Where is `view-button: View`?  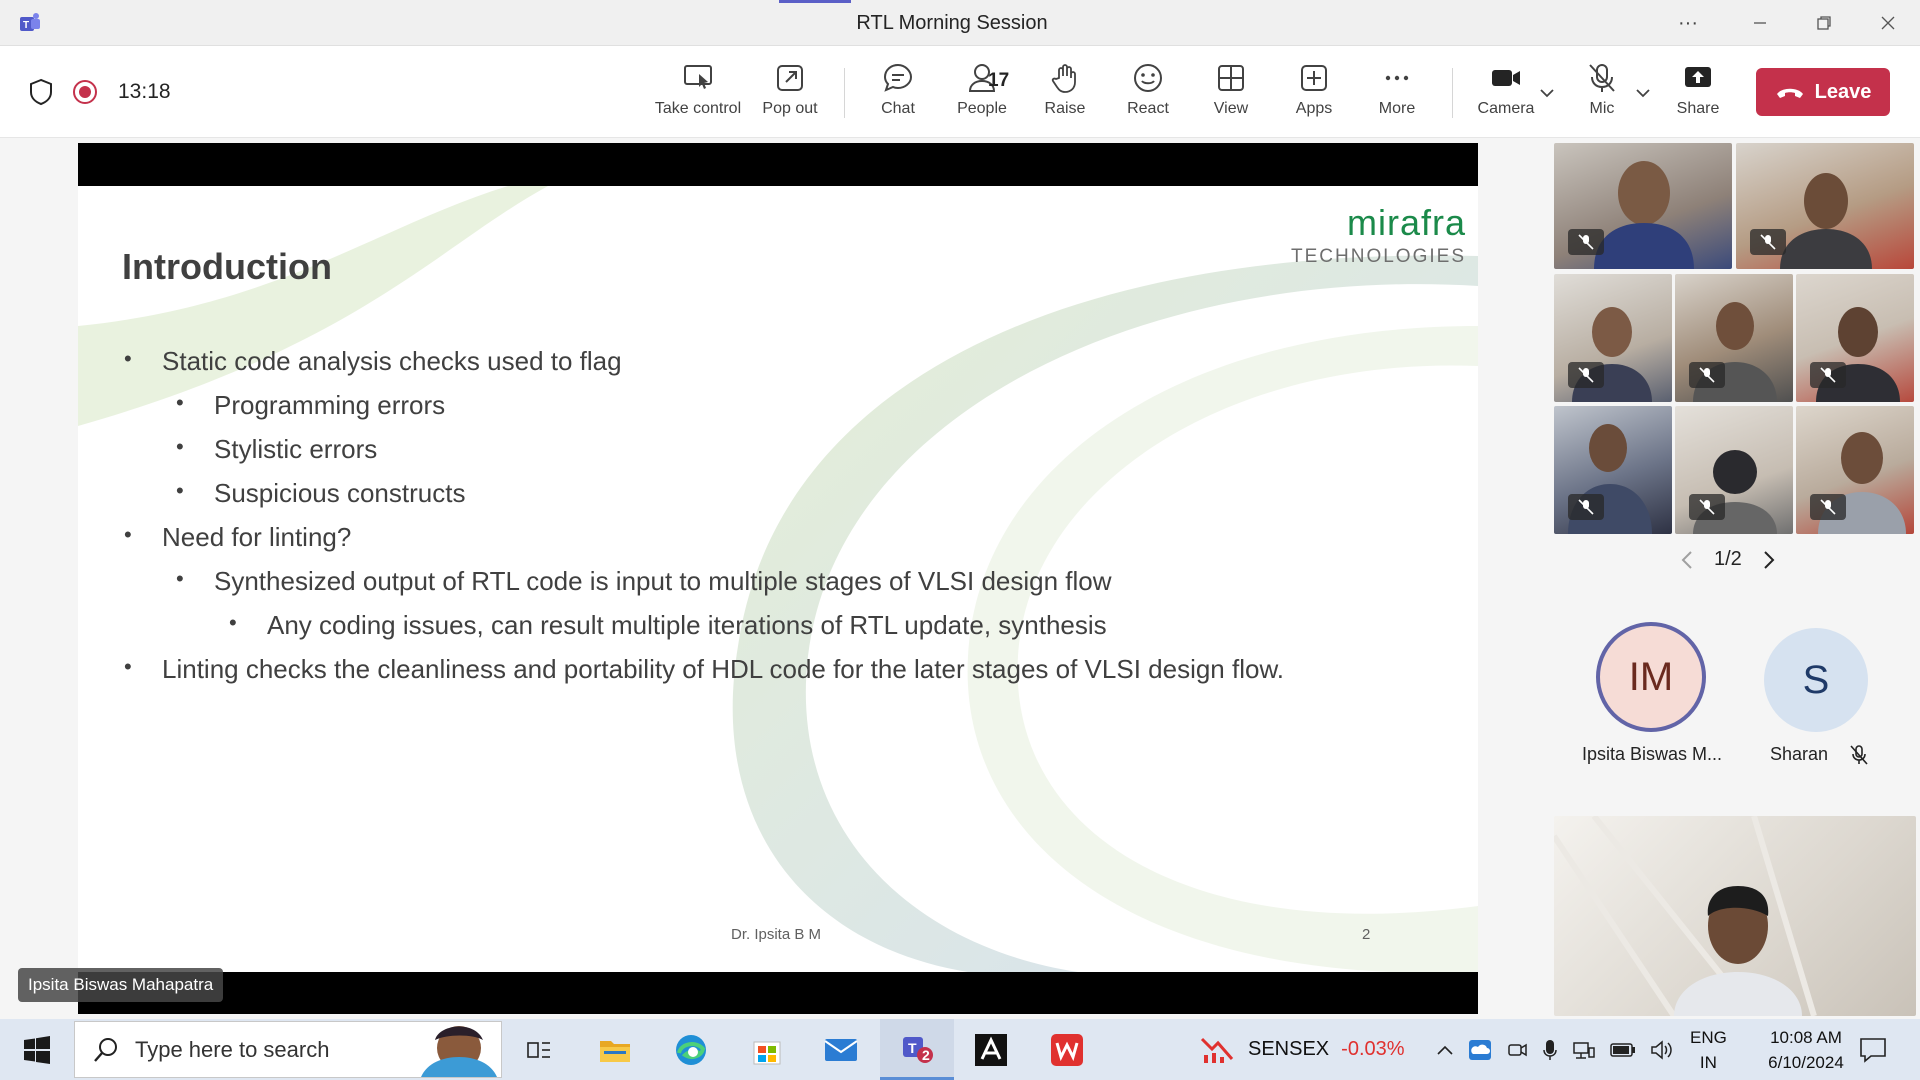
view-button: View is located at coordinates (1231, 90).